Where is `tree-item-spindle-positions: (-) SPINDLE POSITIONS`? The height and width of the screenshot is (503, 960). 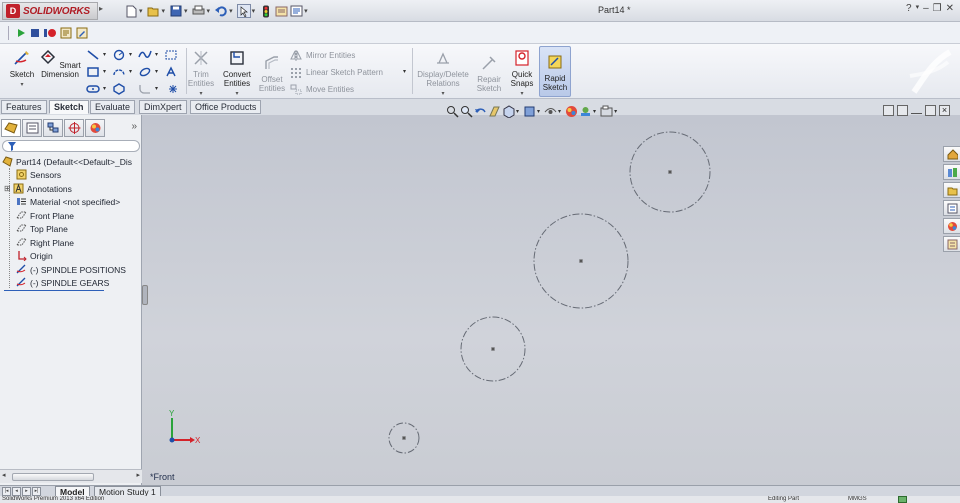
tree-item-spindle-positions: (-) SPINDLE POSITIONS is located at coordinates (71, 269).